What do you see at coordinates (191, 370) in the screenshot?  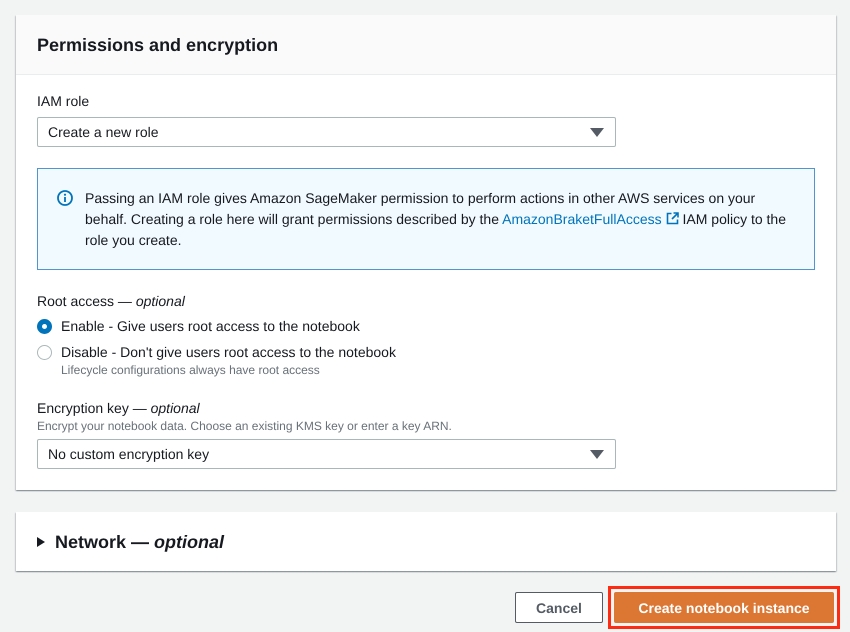 I see `option-description: Lifecycle configurations always have root access` at bounding box center [191, 370].